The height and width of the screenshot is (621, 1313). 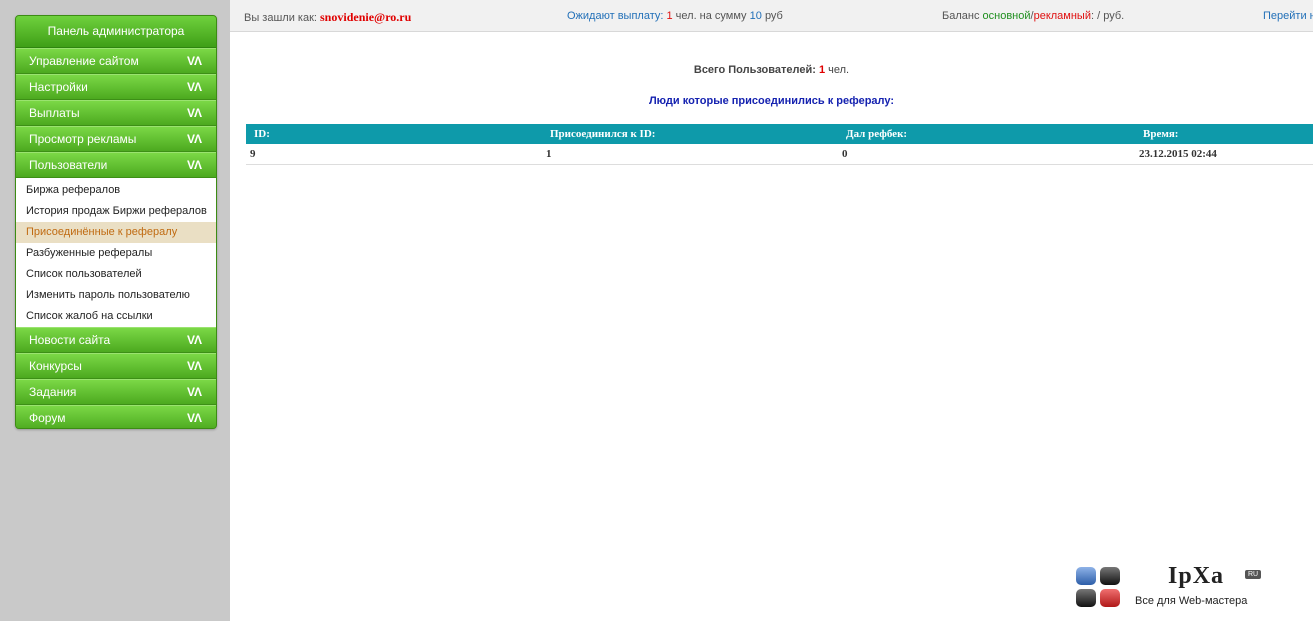 I want to click on balance-label: Баланс, so click(x=961, y=16).